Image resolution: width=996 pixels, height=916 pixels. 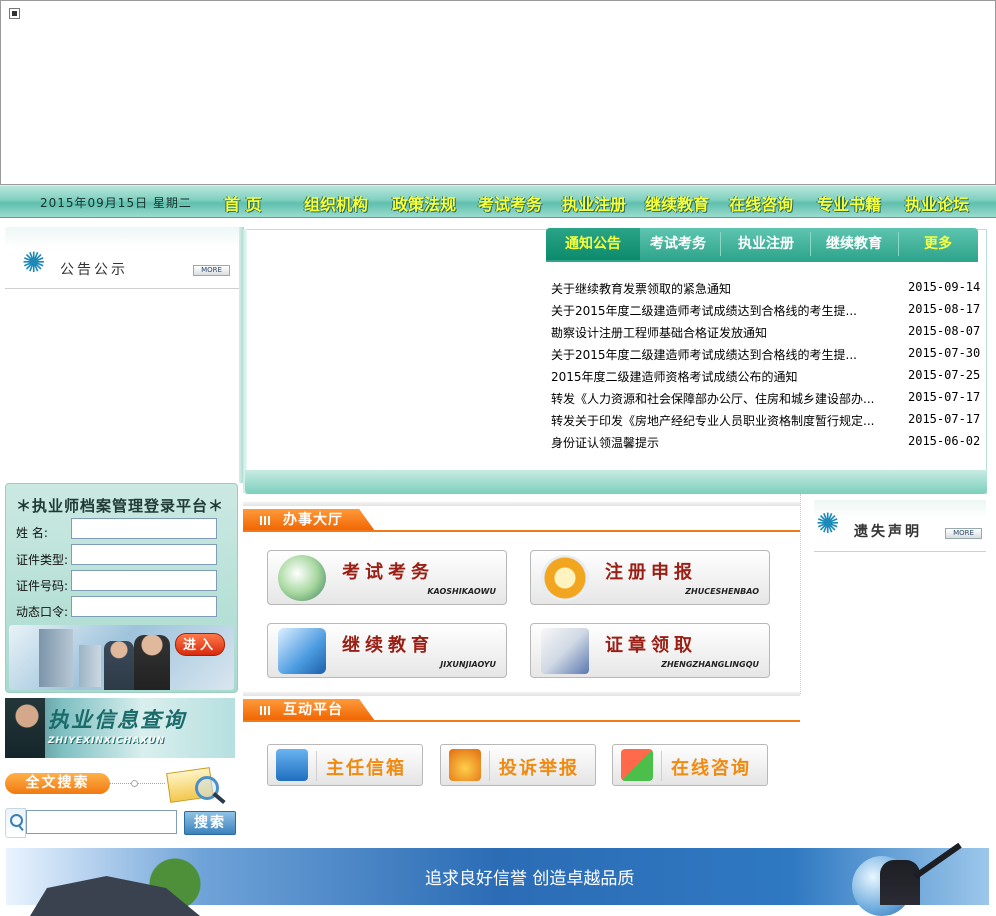 What do you see at coordinates (565, 578) in the screenshot?
I see `ie-logo-icon` at bounding box center [565, 578].